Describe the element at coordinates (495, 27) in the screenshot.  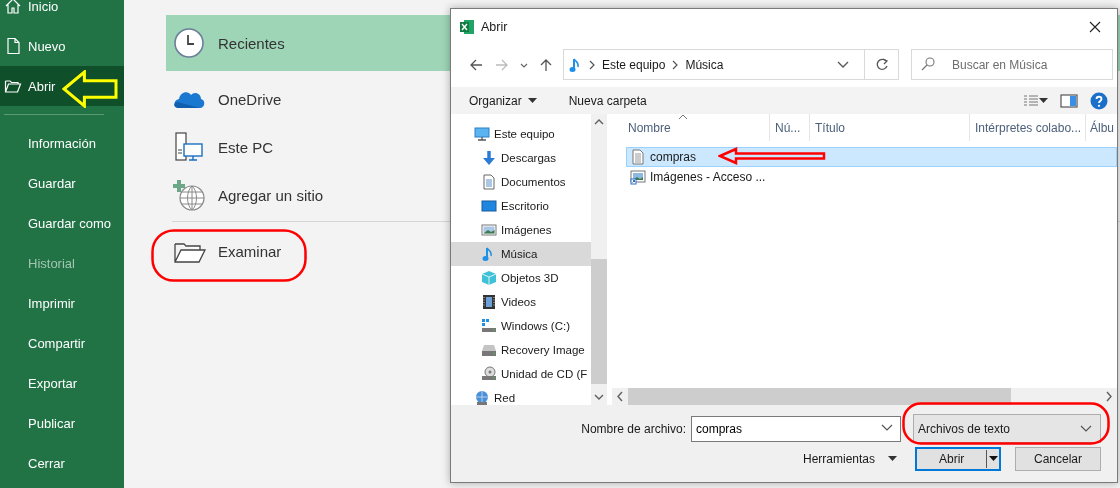
I see `window-title: Abrir` at that location.